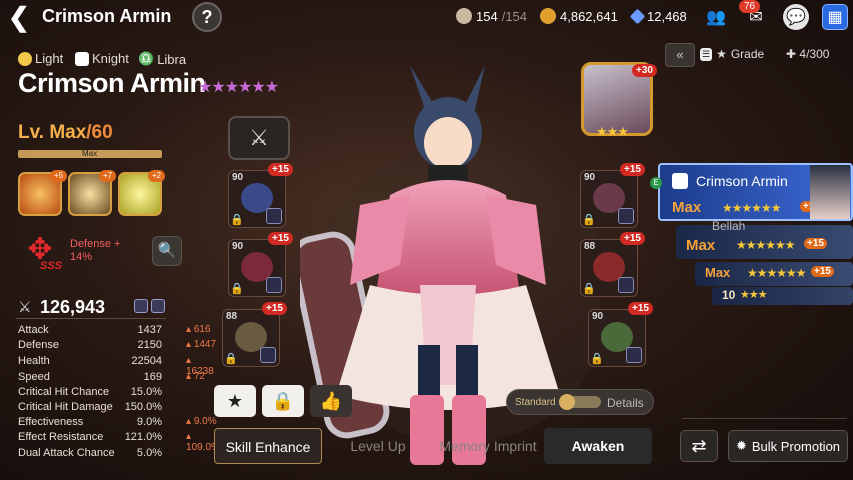 This screenshot has width=853, height=480. Describe the element at coordinates (90, 407) in the screenshot. I see `stat-row: Critical Hit Damage 150.0%` at that location.